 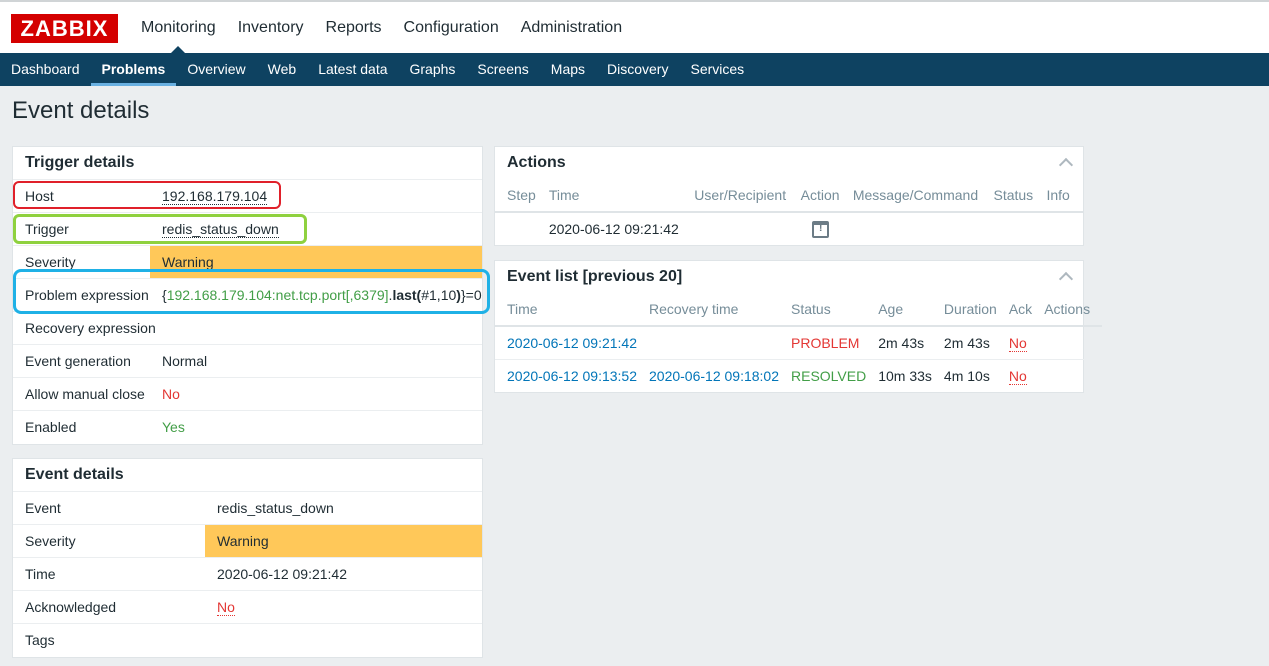 What do you see at coordinates (572, 343) in the screenshot?
I see `event-time-link: 2020-06-12 09:21:42` at bounding box center [572, 343].